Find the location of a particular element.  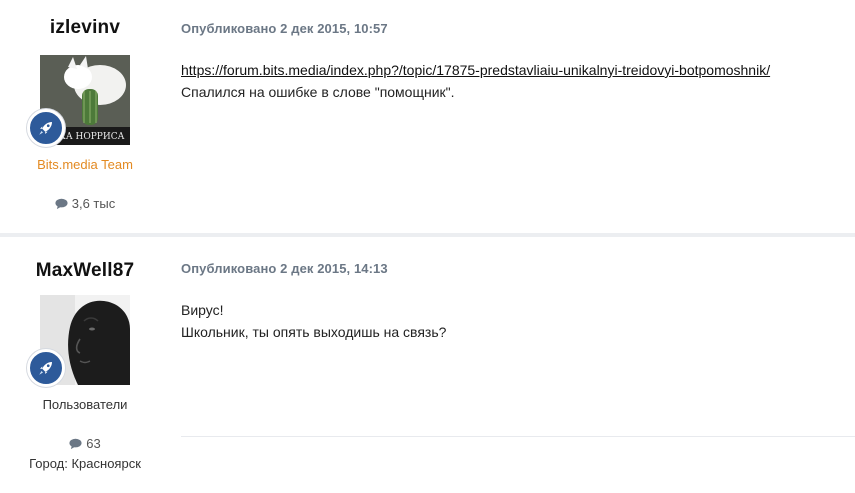

author-name-link: MaxWell87 is located at coordinates (85, 270).